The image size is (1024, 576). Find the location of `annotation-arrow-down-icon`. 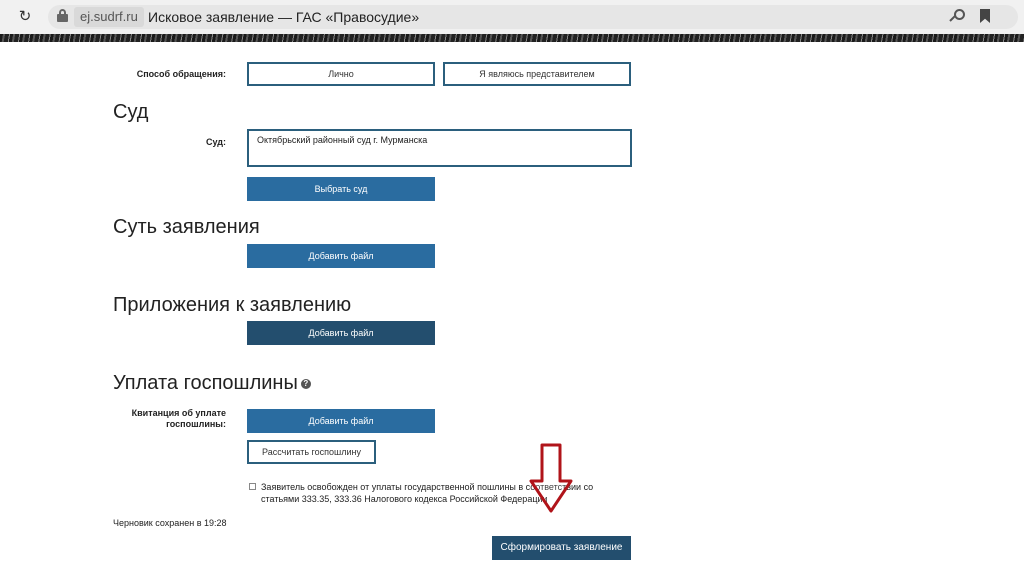

annotation-arrow-down-icon is located at coordinates (551, 478).